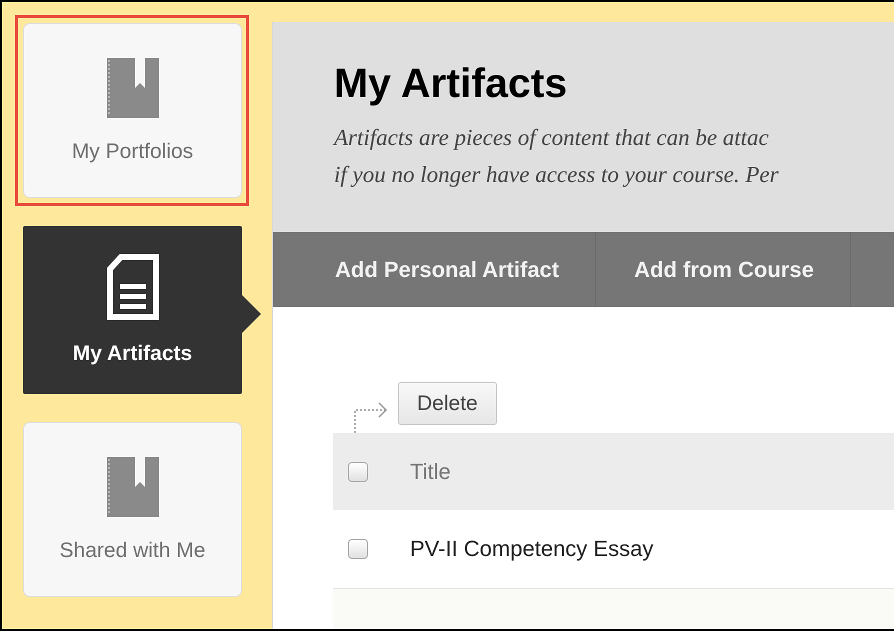 The width and height of the screenshot is (894, 631). I want to click on table-cell: PV-II Competency Essay, so click(532, 549).